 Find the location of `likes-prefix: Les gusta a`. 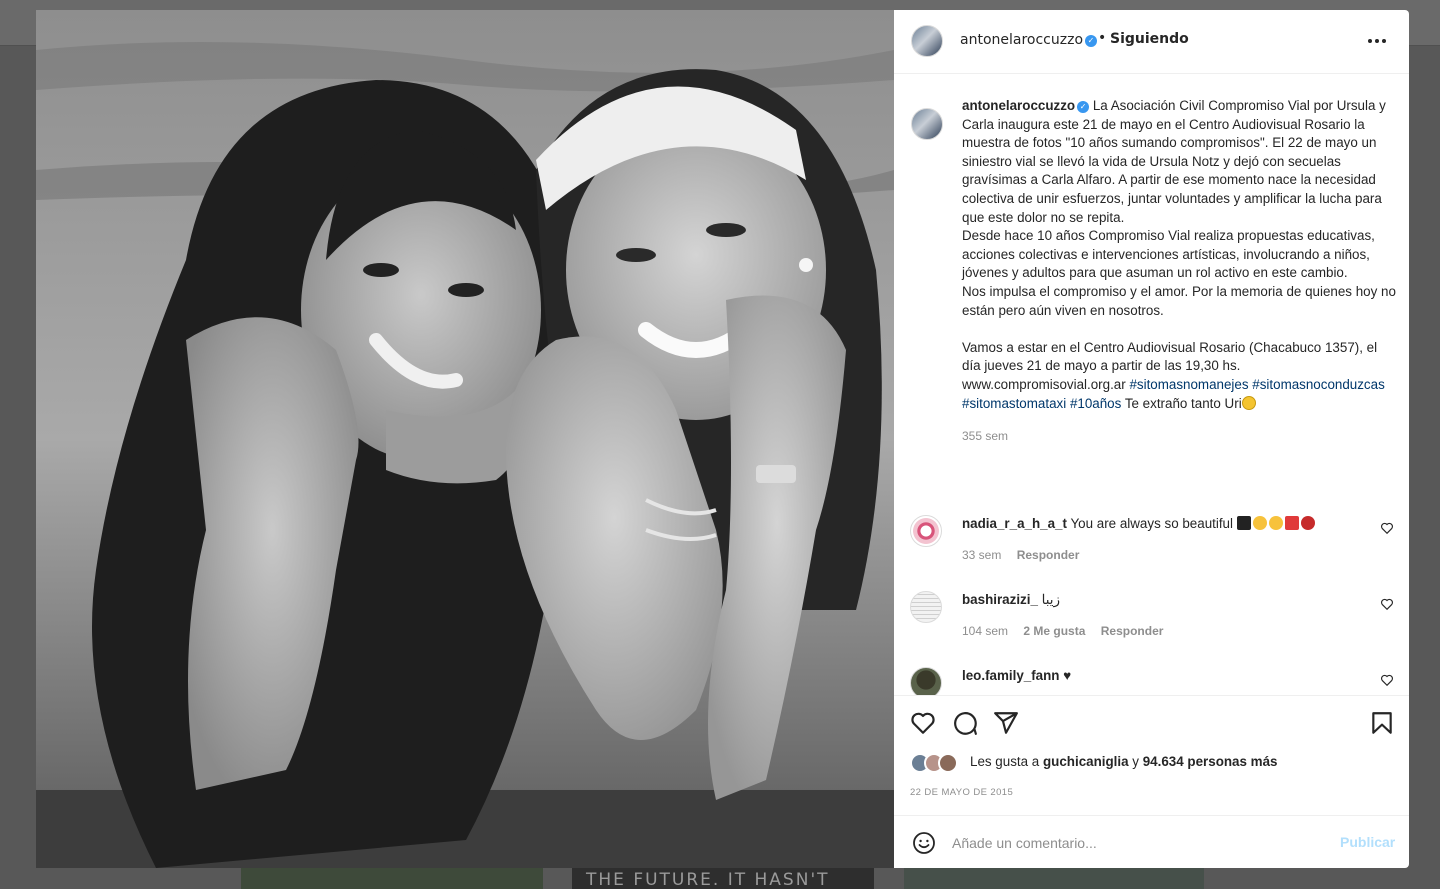

likes-prefix: Les gusta a is located at coordinates (1005, 761).